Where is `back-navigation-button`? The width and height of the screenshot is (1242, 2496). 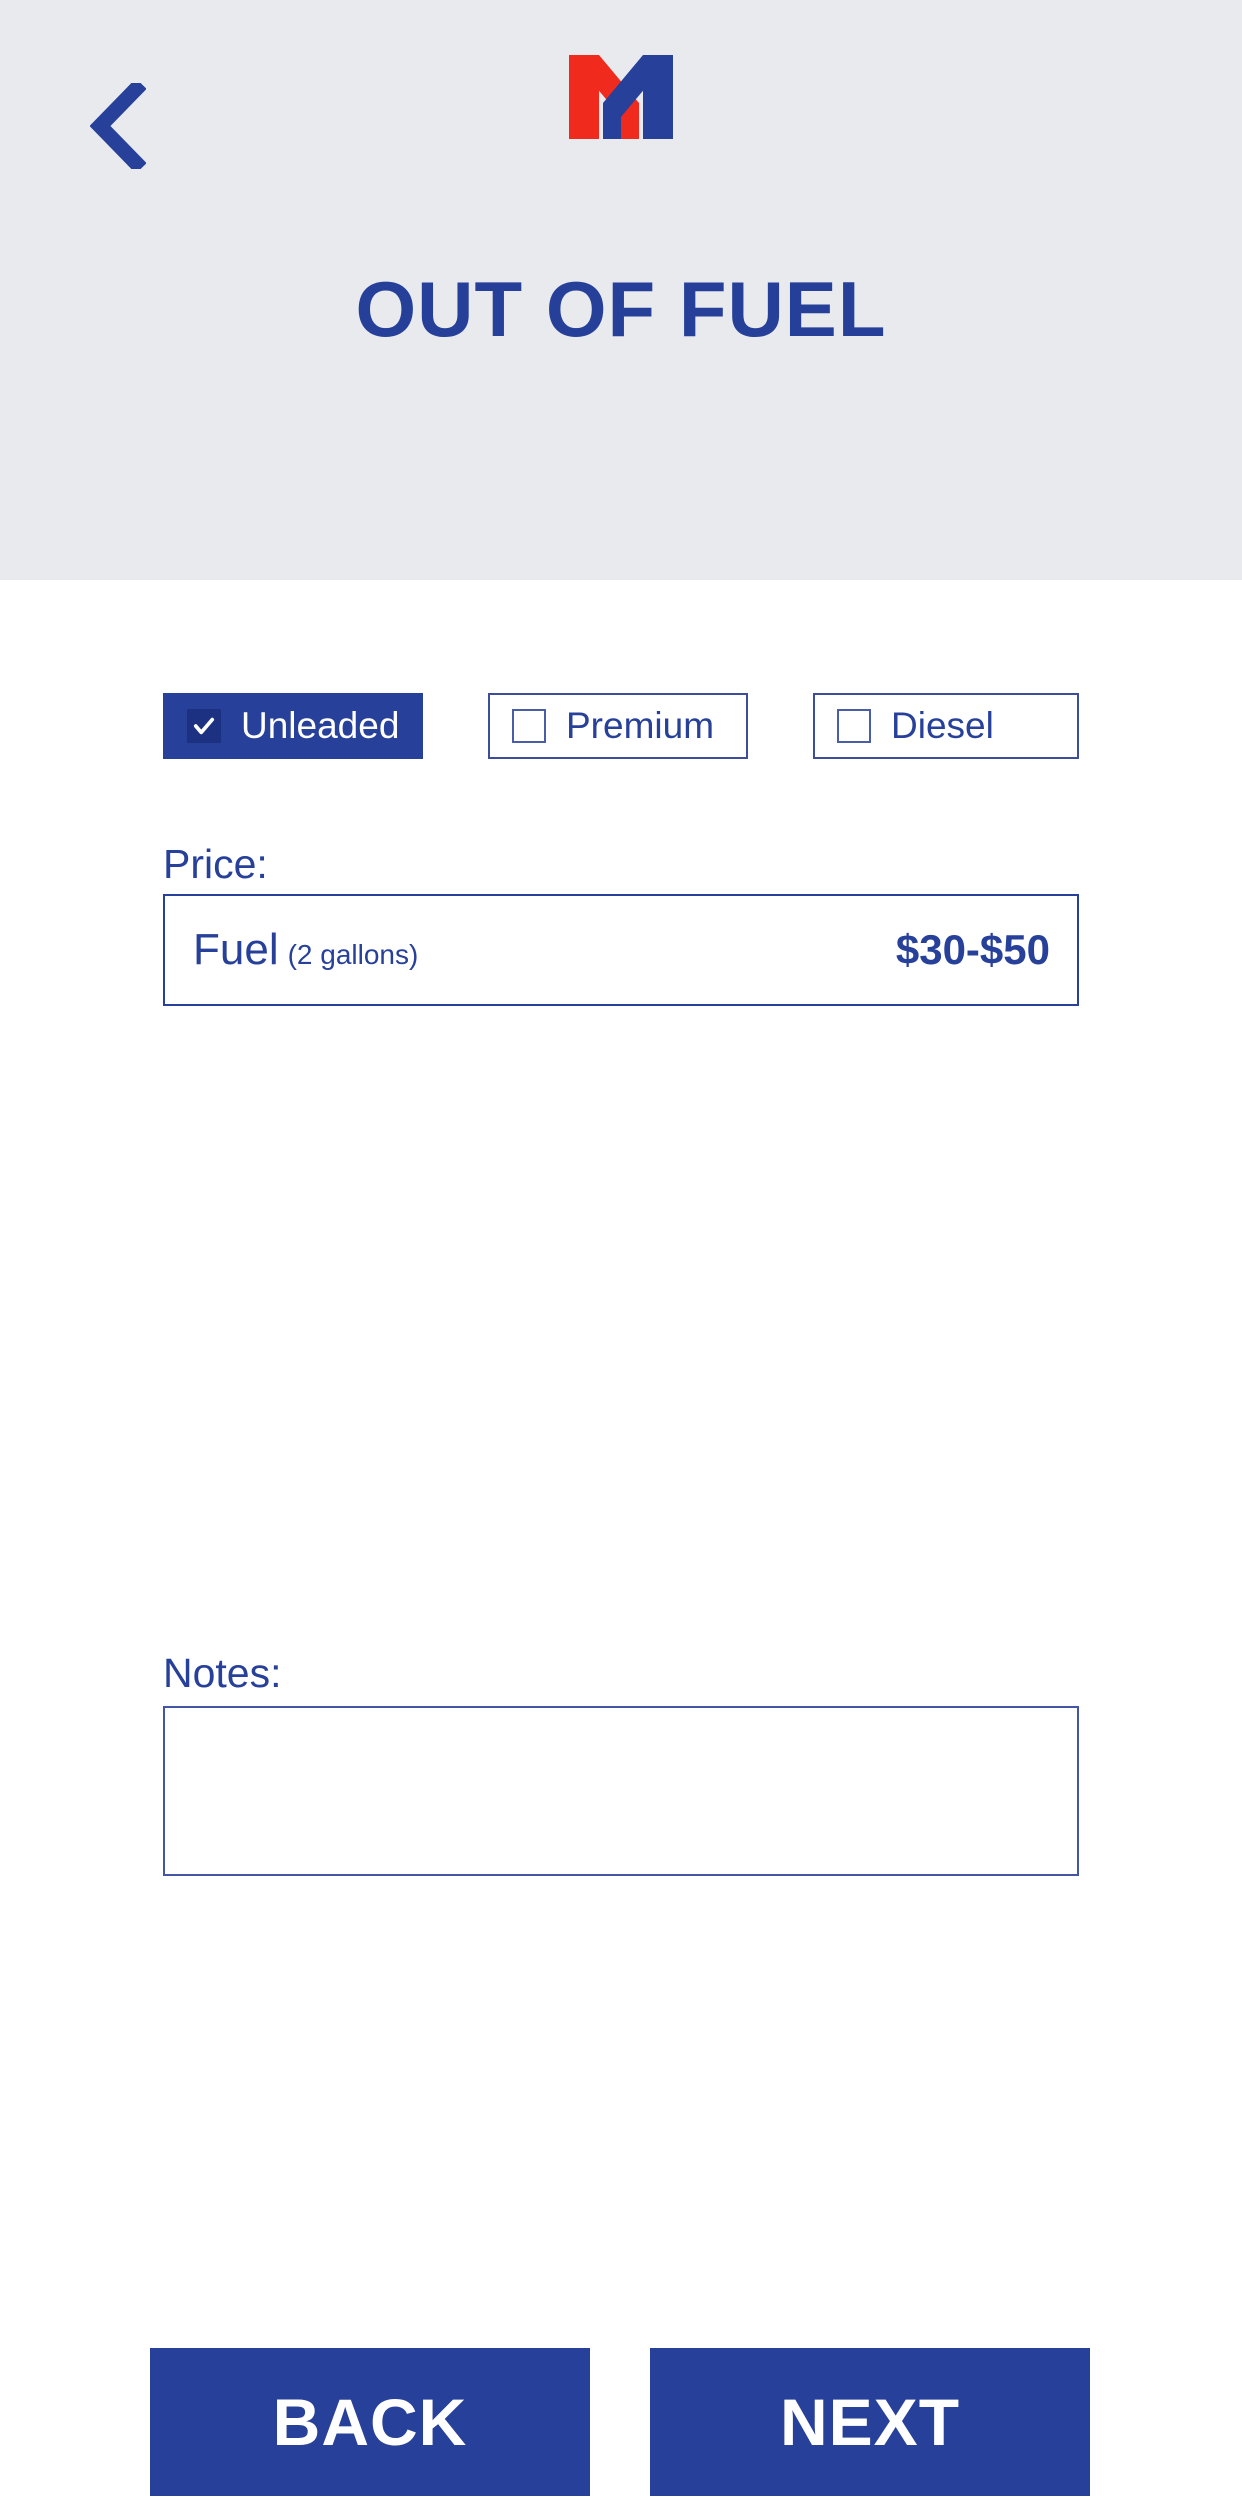 back-navigation-button is located at coordinates (118, 126).